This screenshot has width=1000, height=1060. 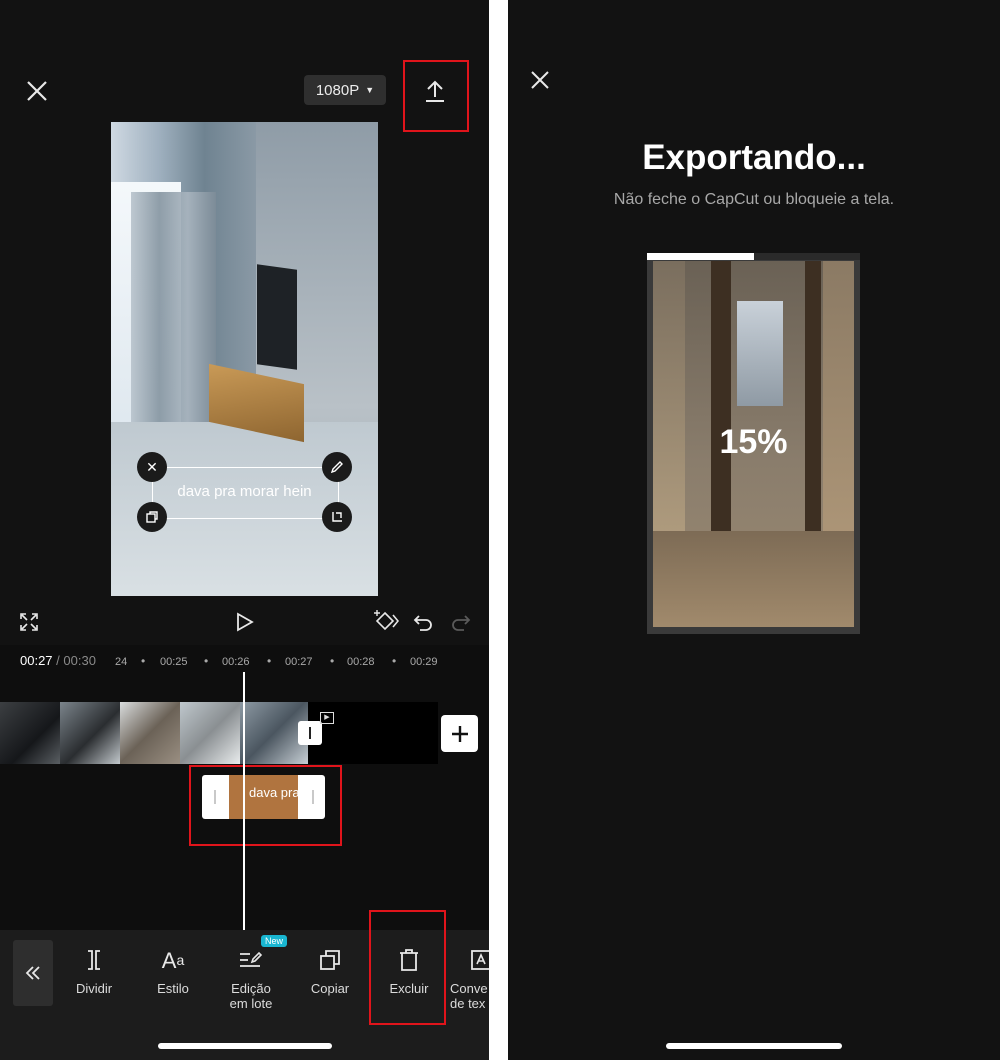 I want to click on time-readout: 00:27 / 00:30, so click(x=58, y=660).